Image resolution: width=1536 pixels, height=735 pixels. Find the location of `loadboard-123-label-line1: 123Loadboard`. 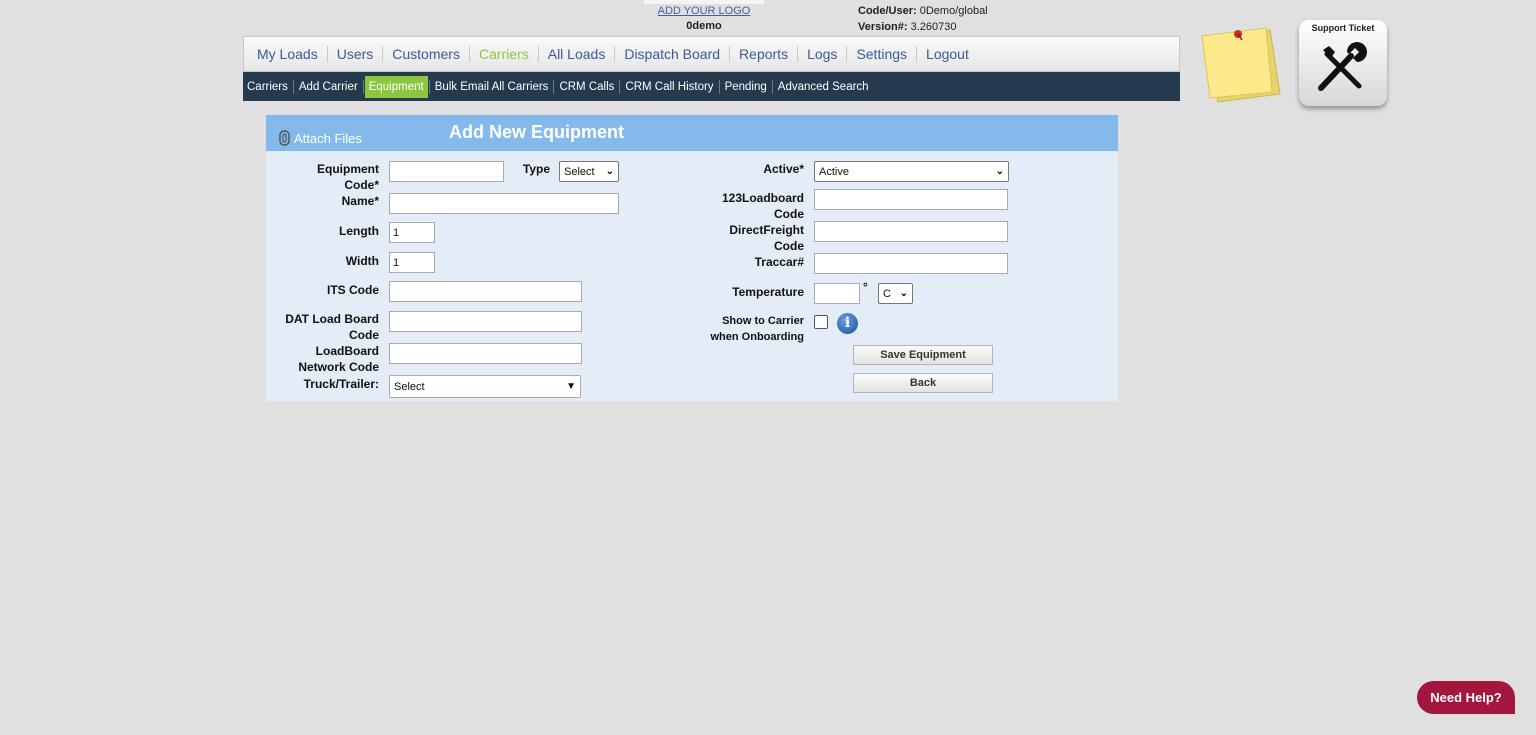

loadboard-123-label-line1: 123Loadboard is located at coordinates (762, 198).